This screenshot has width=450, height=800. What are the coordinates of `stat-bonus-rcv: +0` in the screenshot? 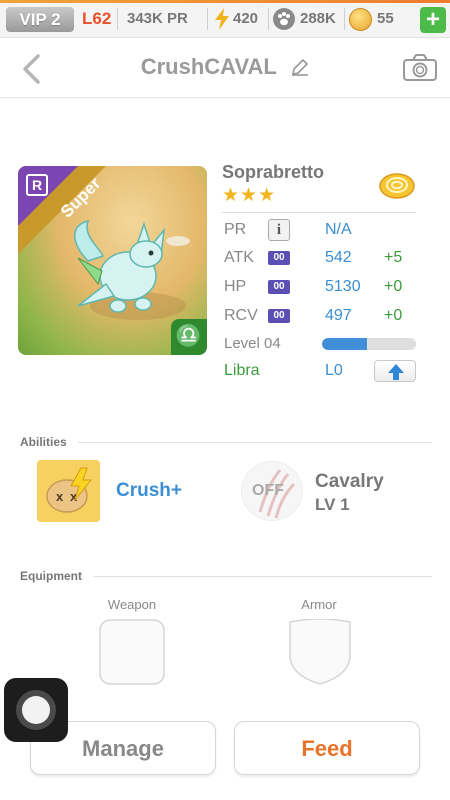 It's located at (393, 315).